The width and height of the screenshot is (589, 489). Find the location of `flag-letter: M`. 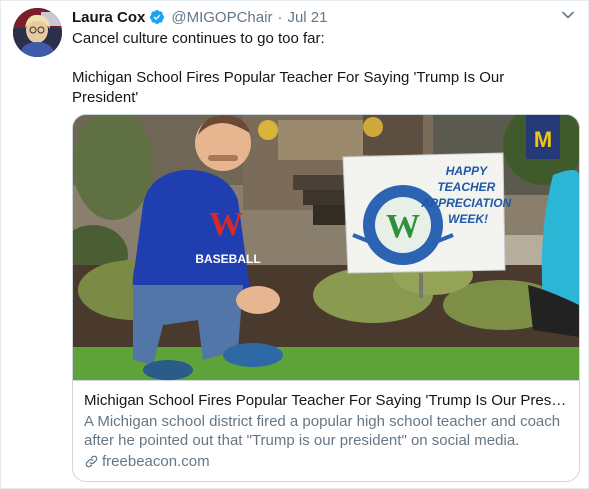

flag-letter: M is located at coordinates (543, 139).